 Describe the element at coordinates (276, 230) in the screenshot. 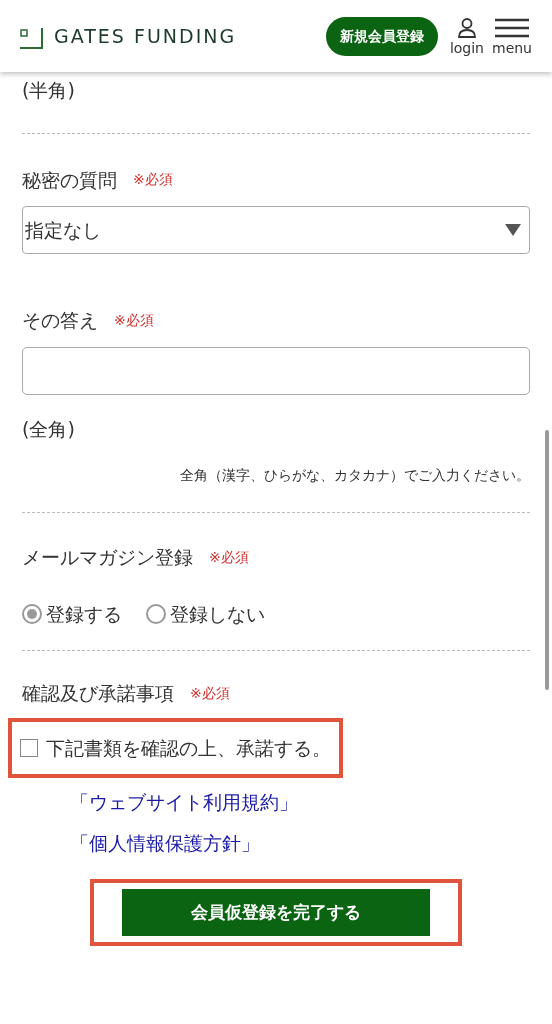

I see `question-select: 指定なし` at that location.